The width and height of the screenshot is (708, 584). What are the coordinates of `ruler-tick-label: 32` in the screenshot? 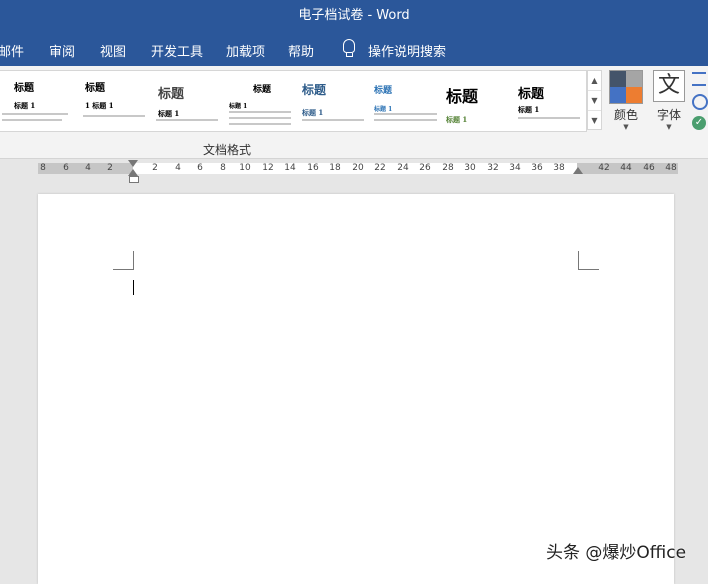 It's located at (493, 168).